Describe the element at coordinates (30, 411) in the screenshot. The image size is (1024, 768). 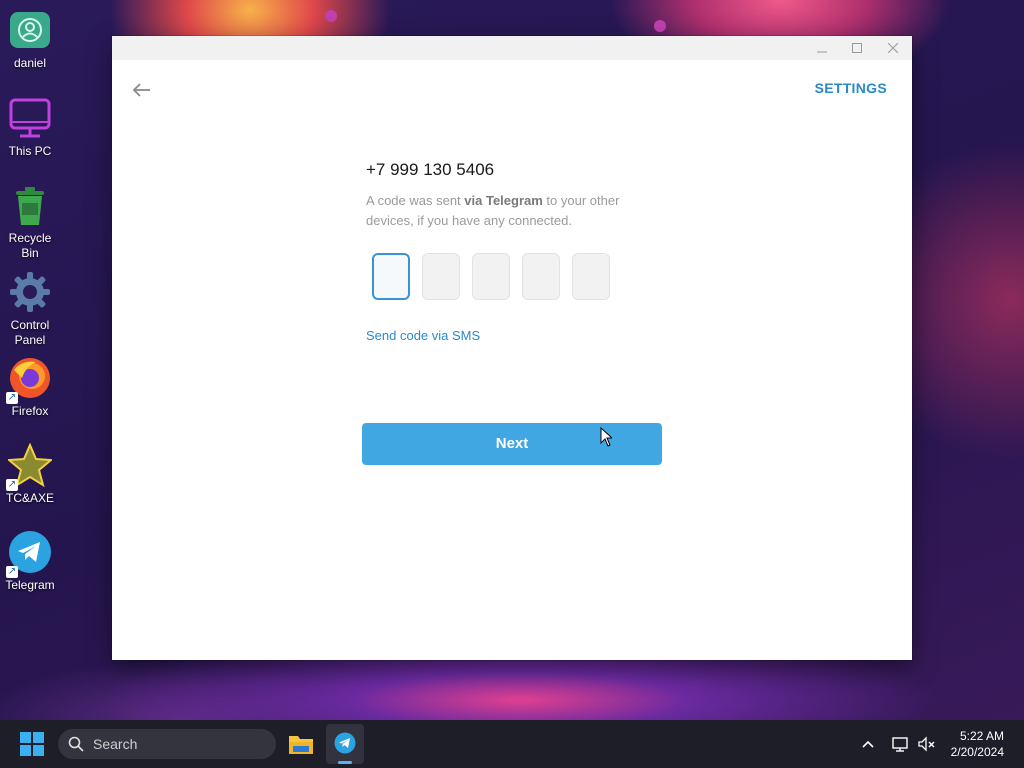
I see `desktop-icon-label: Firefox` at that location.